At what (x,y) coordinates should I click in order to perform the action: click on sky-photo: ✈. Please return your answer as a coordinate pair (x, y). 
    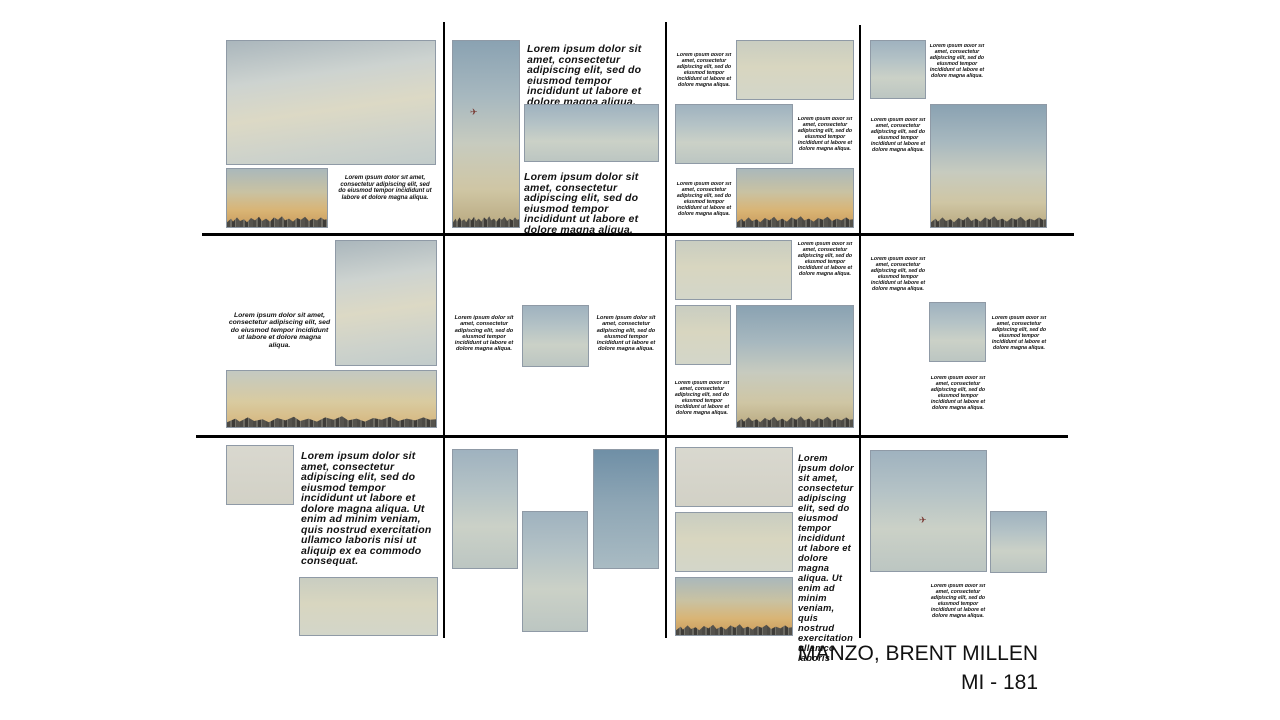
    Looking at the image, I should click on (928, 511).